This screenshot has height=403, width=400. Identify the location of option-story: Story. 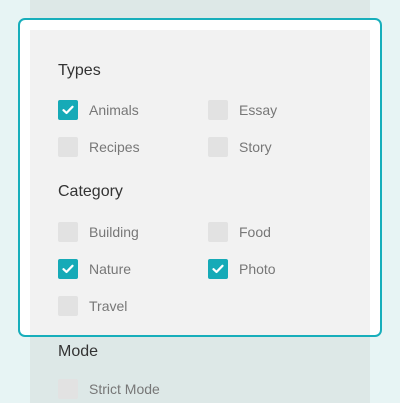
(240, 147).